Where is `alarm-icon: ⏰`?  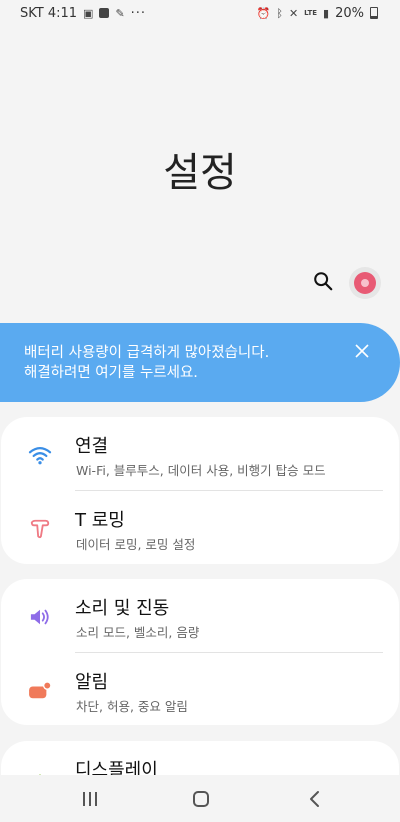
alarm-icon: ⏰ is located at coordinates (263, 13).